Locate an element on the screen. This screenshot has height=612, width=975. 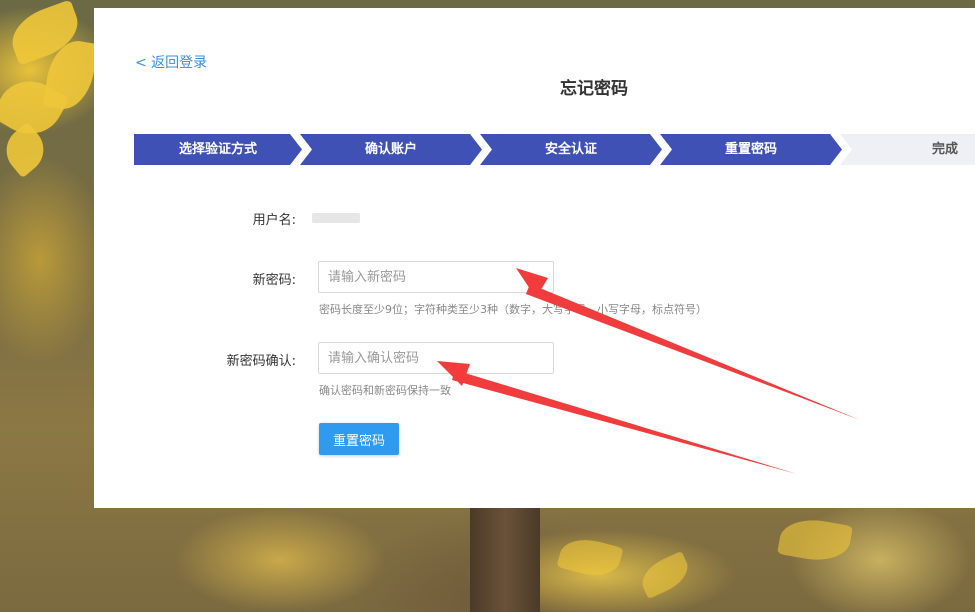
progress-steps: 选择验证方式 确认账户 安全认证 重置密码 完成 is located at coordinates (554, 149).